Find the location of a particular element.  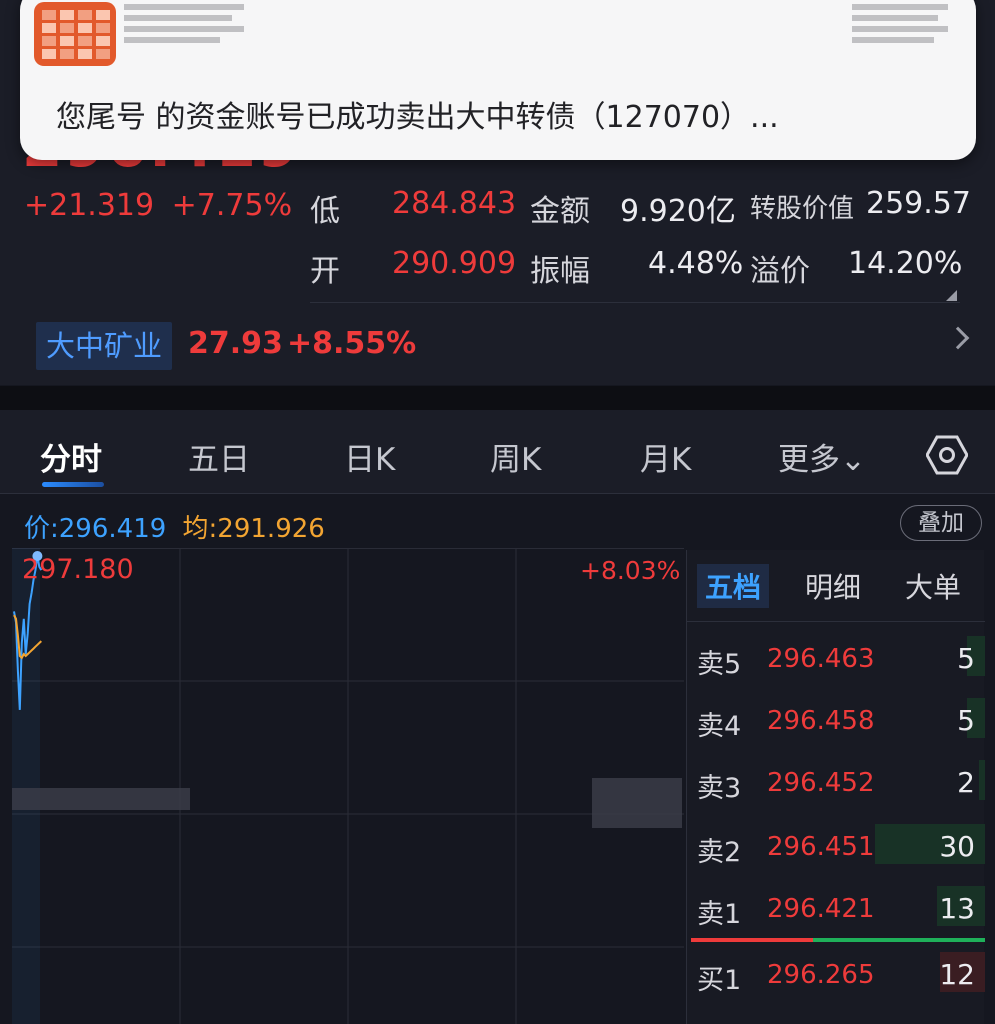

order-side: 卖2 is located at coordinates (719, 852).